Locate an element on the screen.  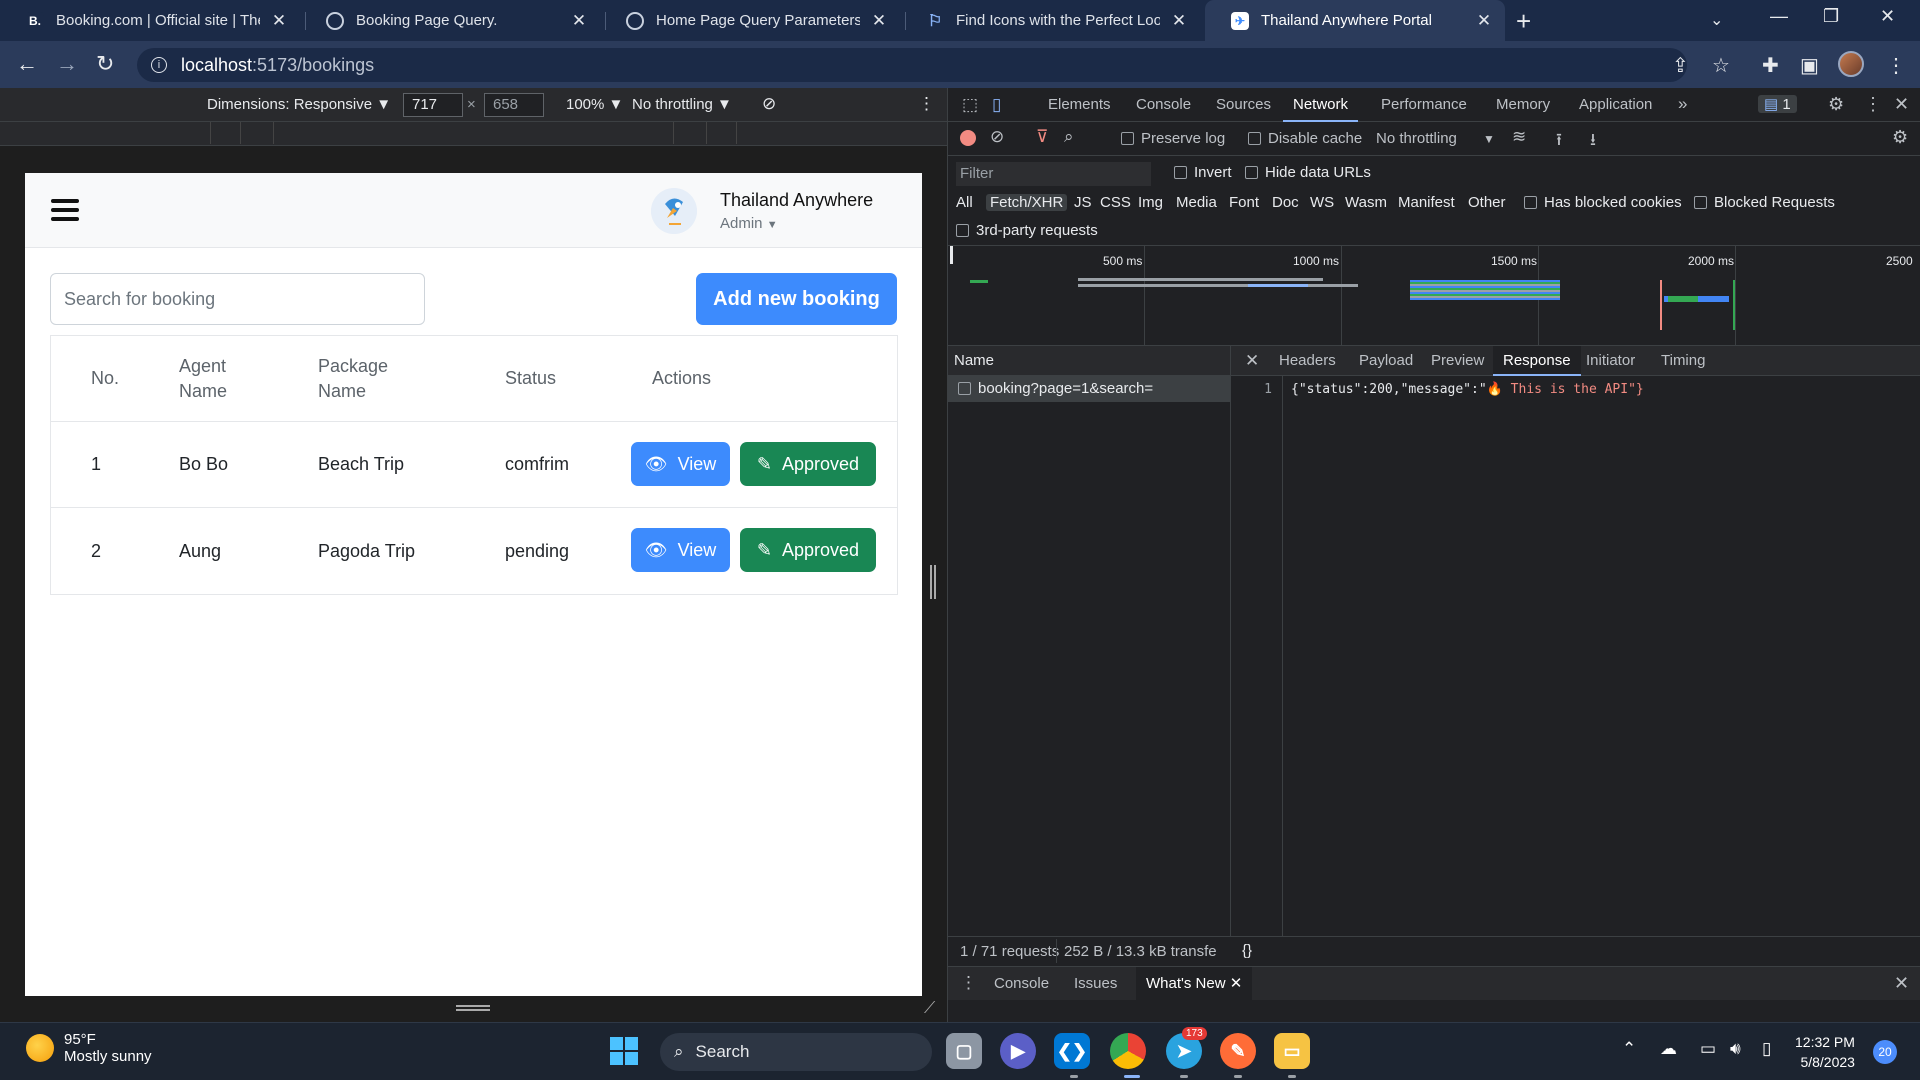
restore-icon: ❐ is located at coordinates (1831, 16).